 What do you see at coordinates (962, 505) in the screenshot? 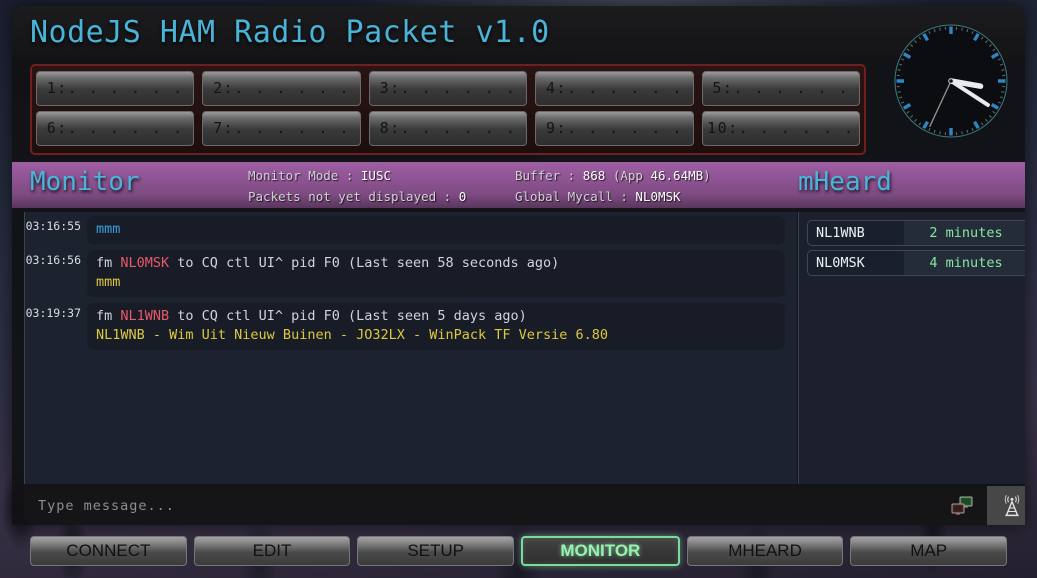
I see `multi-window-icon` at bounding box center [962, 505].